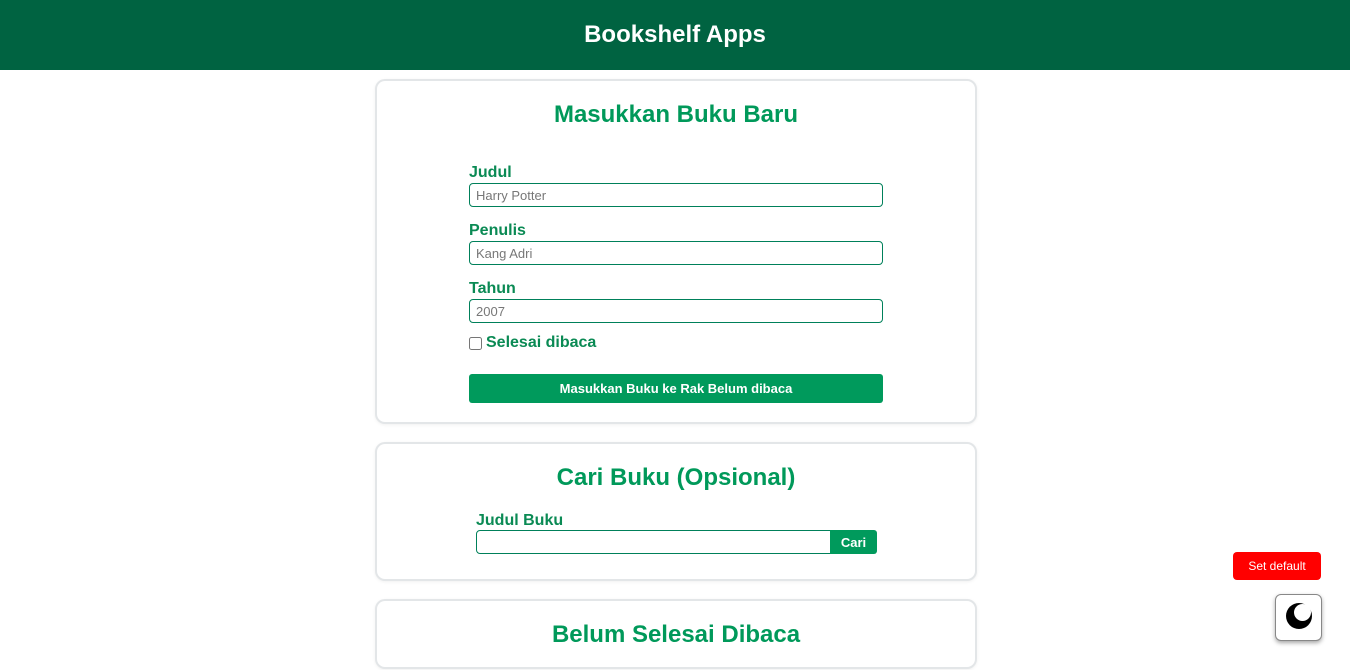  I want to click on author-input, so click(676, 253).